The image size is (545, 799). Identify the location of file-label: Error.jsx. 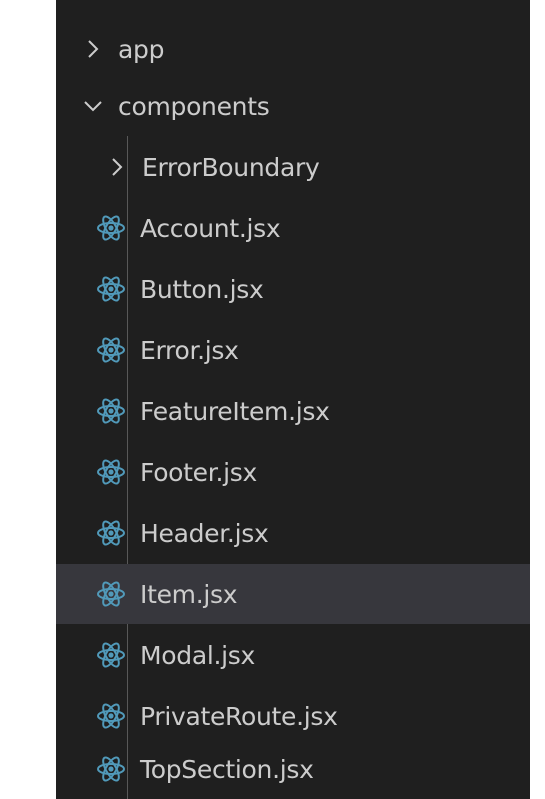
(189, 350).